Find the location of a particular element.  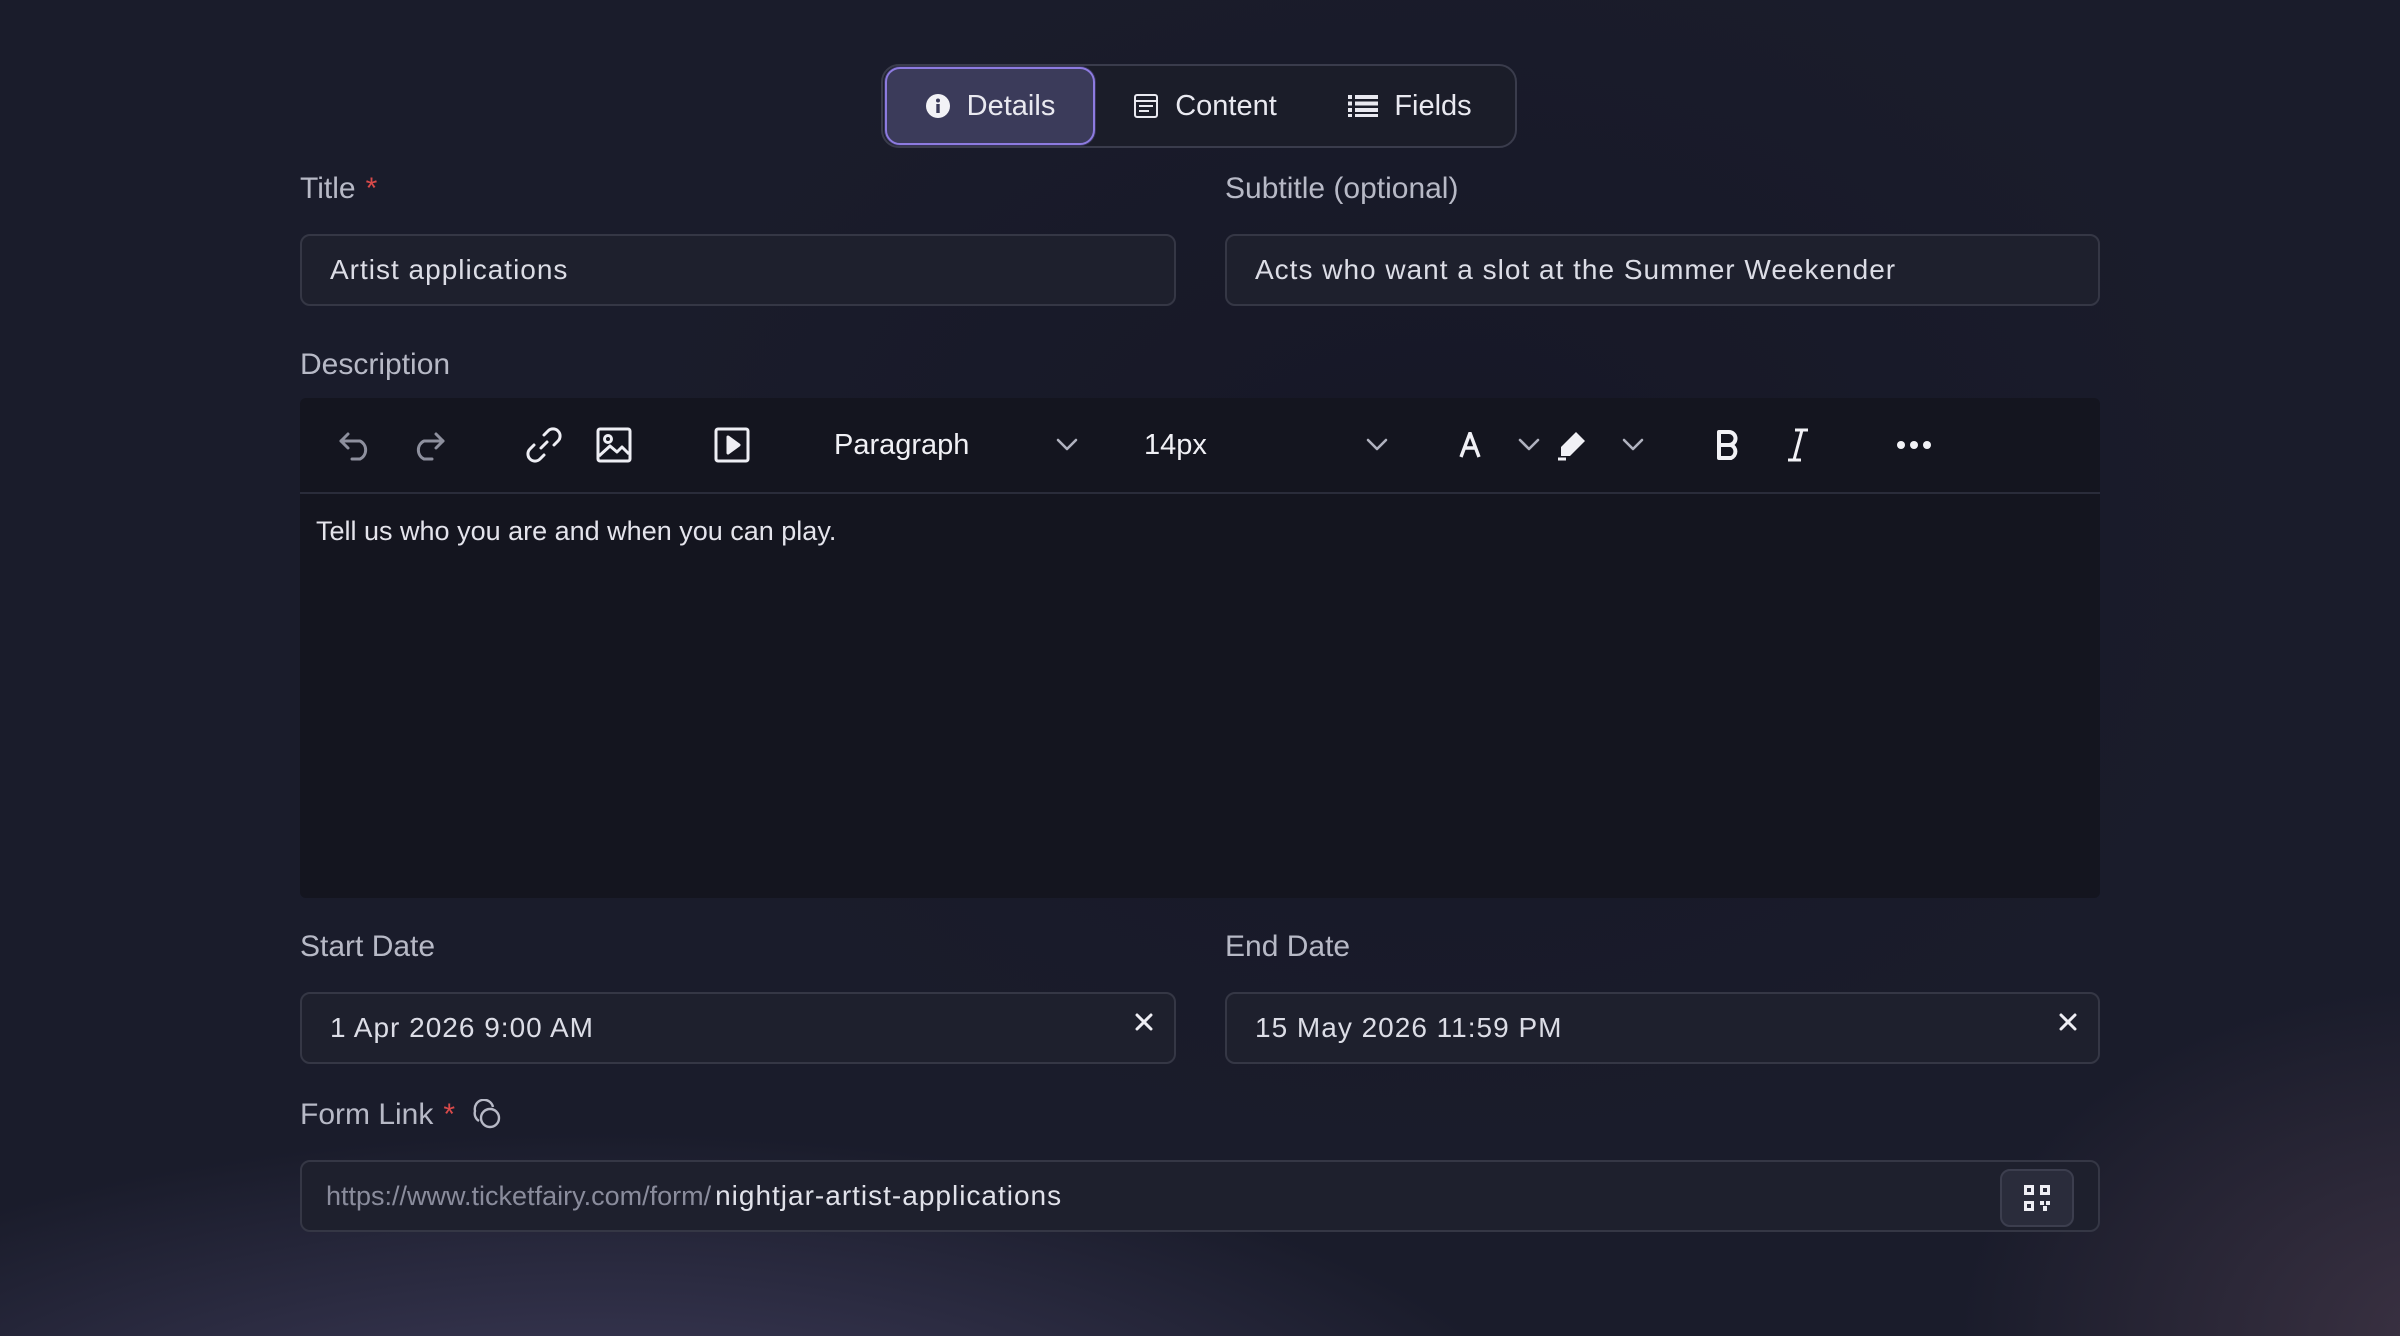

form-link-label: Form Link * is located at coordinates (401, 1115).